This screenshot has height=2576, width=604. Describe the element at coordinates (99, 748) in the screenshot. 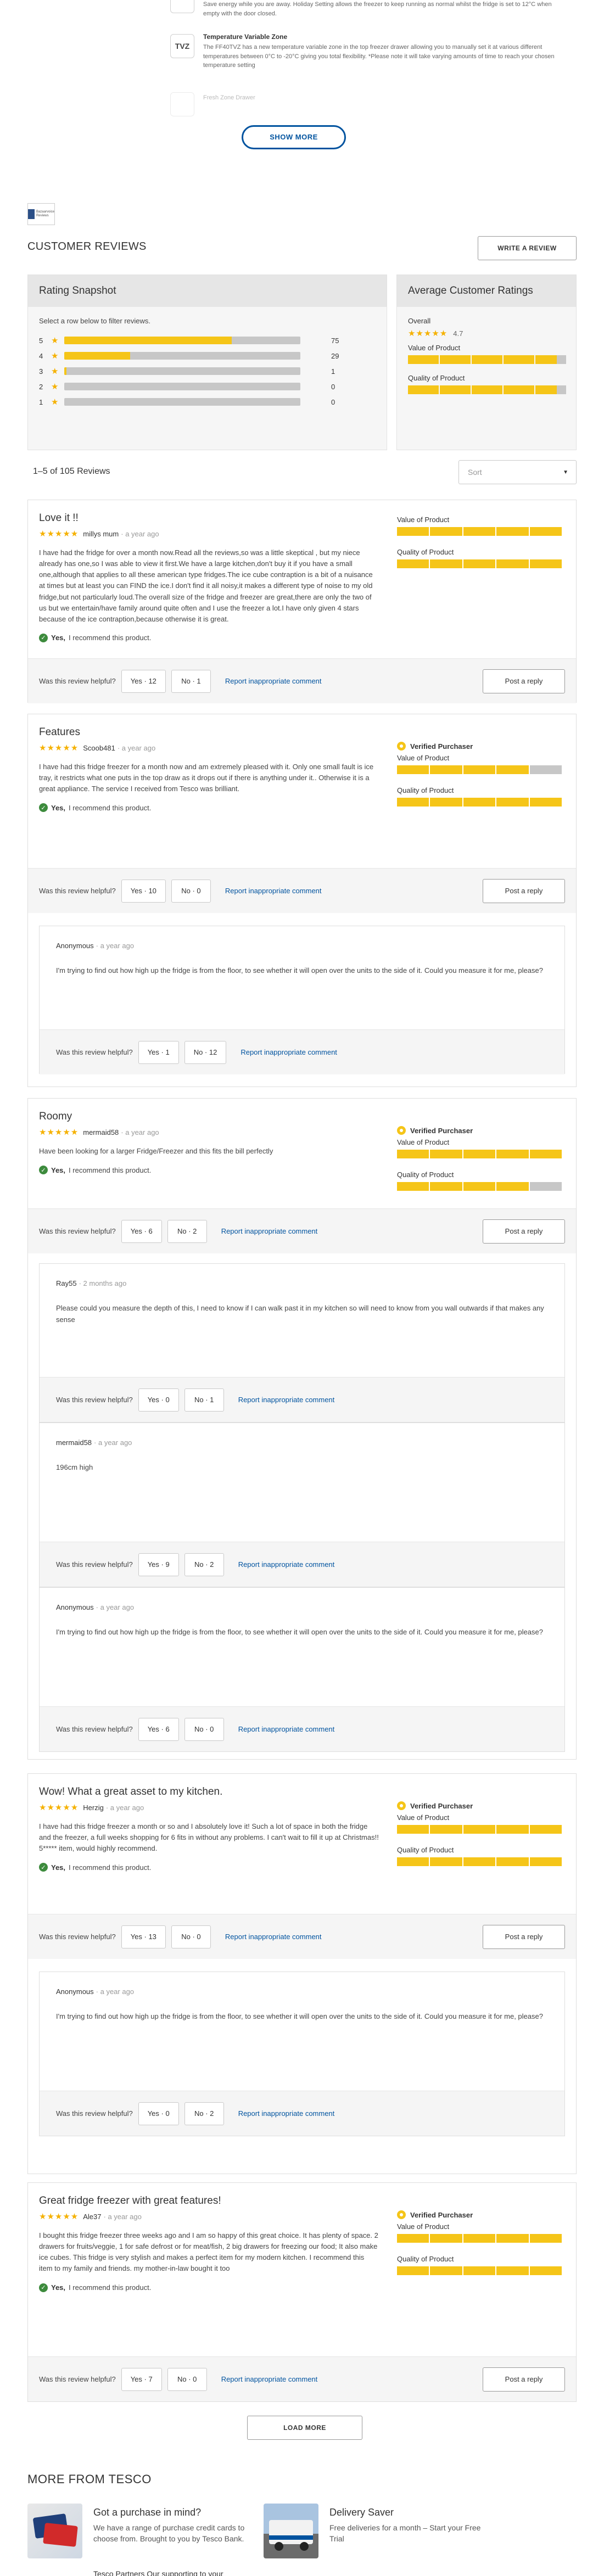

I see `review-author: Scoob481` at that location.